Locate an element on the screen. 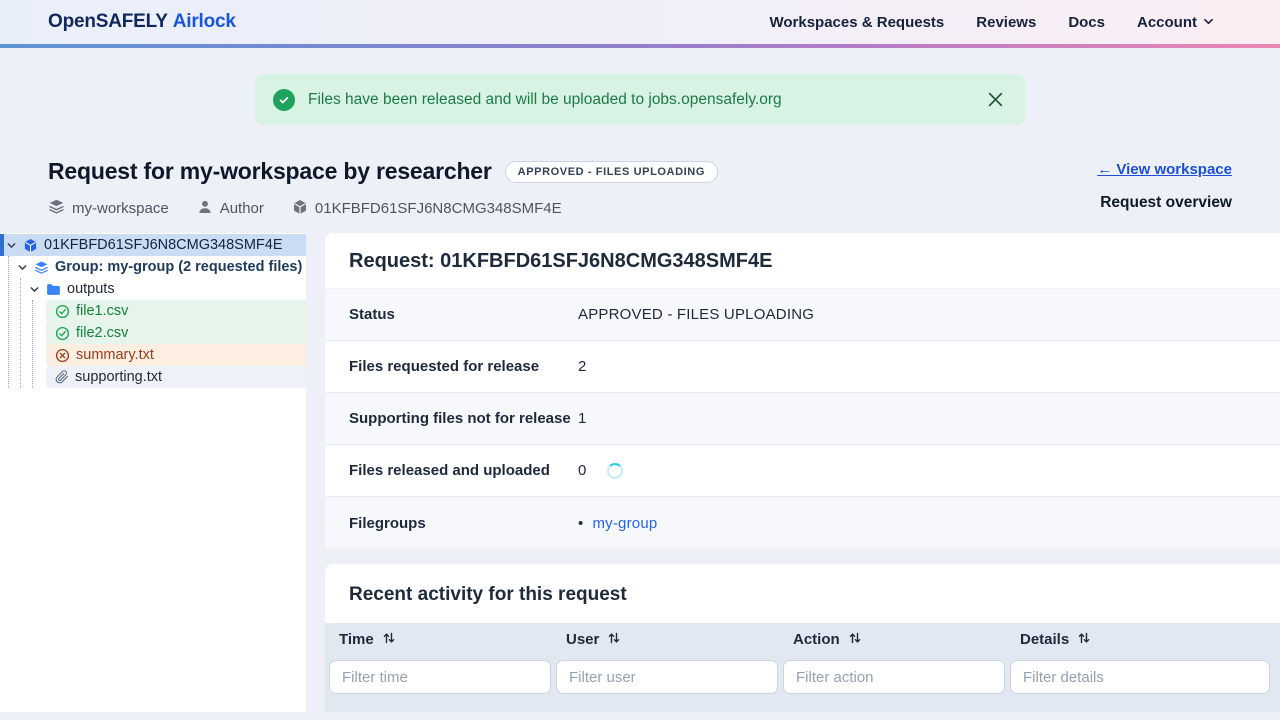 This screenshot has width=1280, height=720. detail-value: 2 is located at coordinates (582, 366).